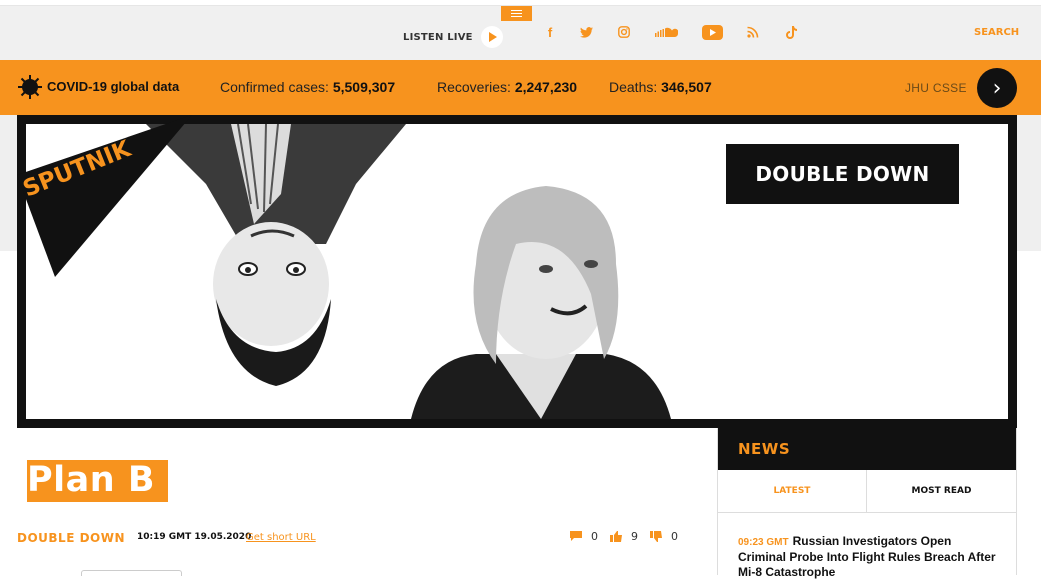 The width and height of the screenshot is (1041, 580). I want to click on confirmed-label: Confirmed cases:, so click(274, 87).